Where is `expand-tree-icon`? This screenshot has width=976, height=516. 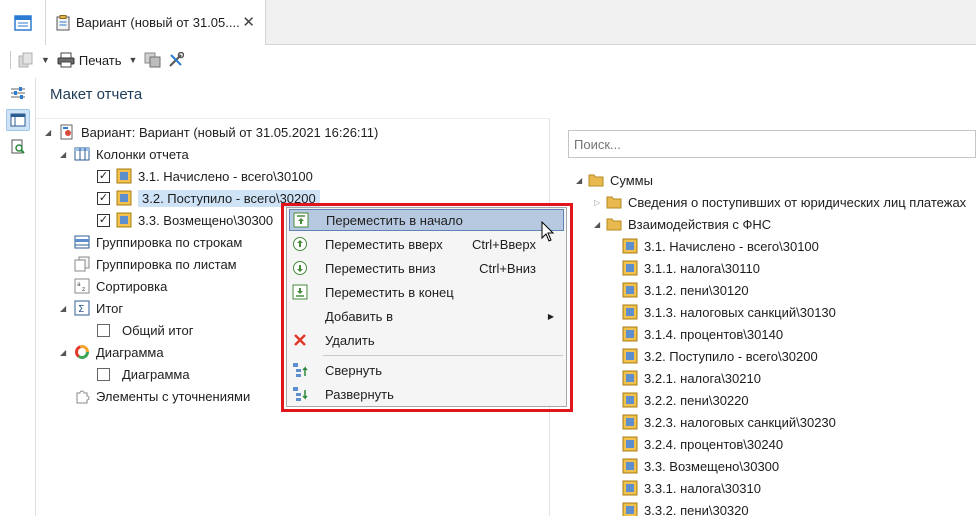 expand-tree-icon is located at coordinates (300, 394).